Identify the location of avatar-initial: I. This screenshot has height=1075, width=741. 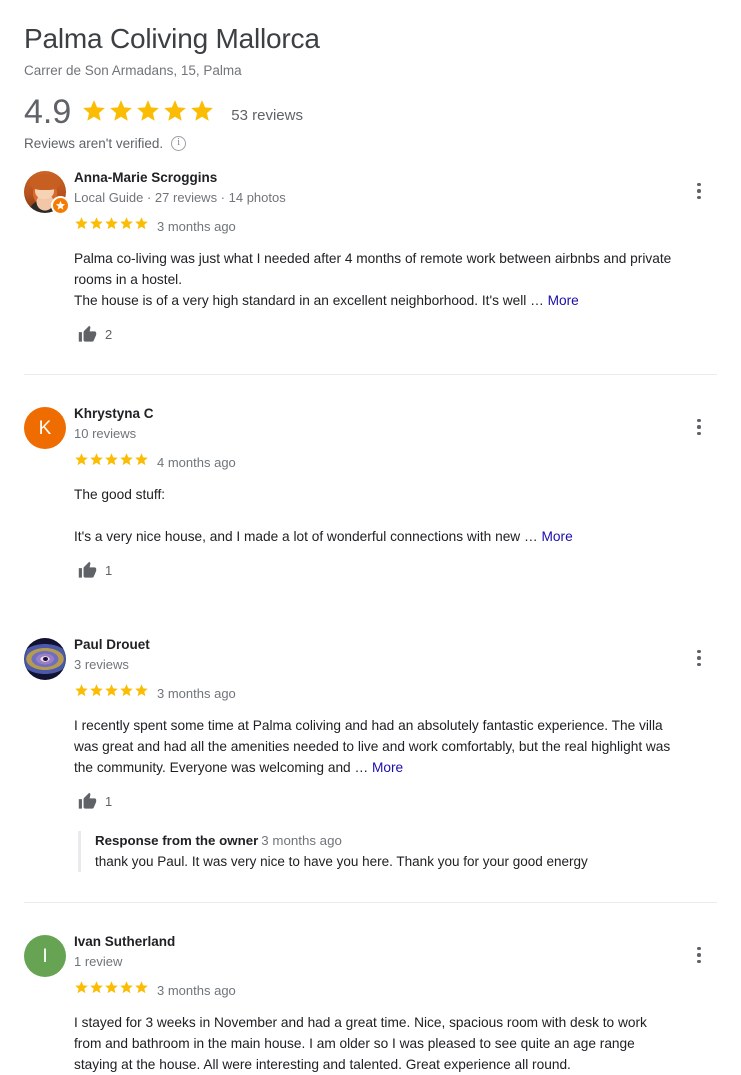
(45, 956).